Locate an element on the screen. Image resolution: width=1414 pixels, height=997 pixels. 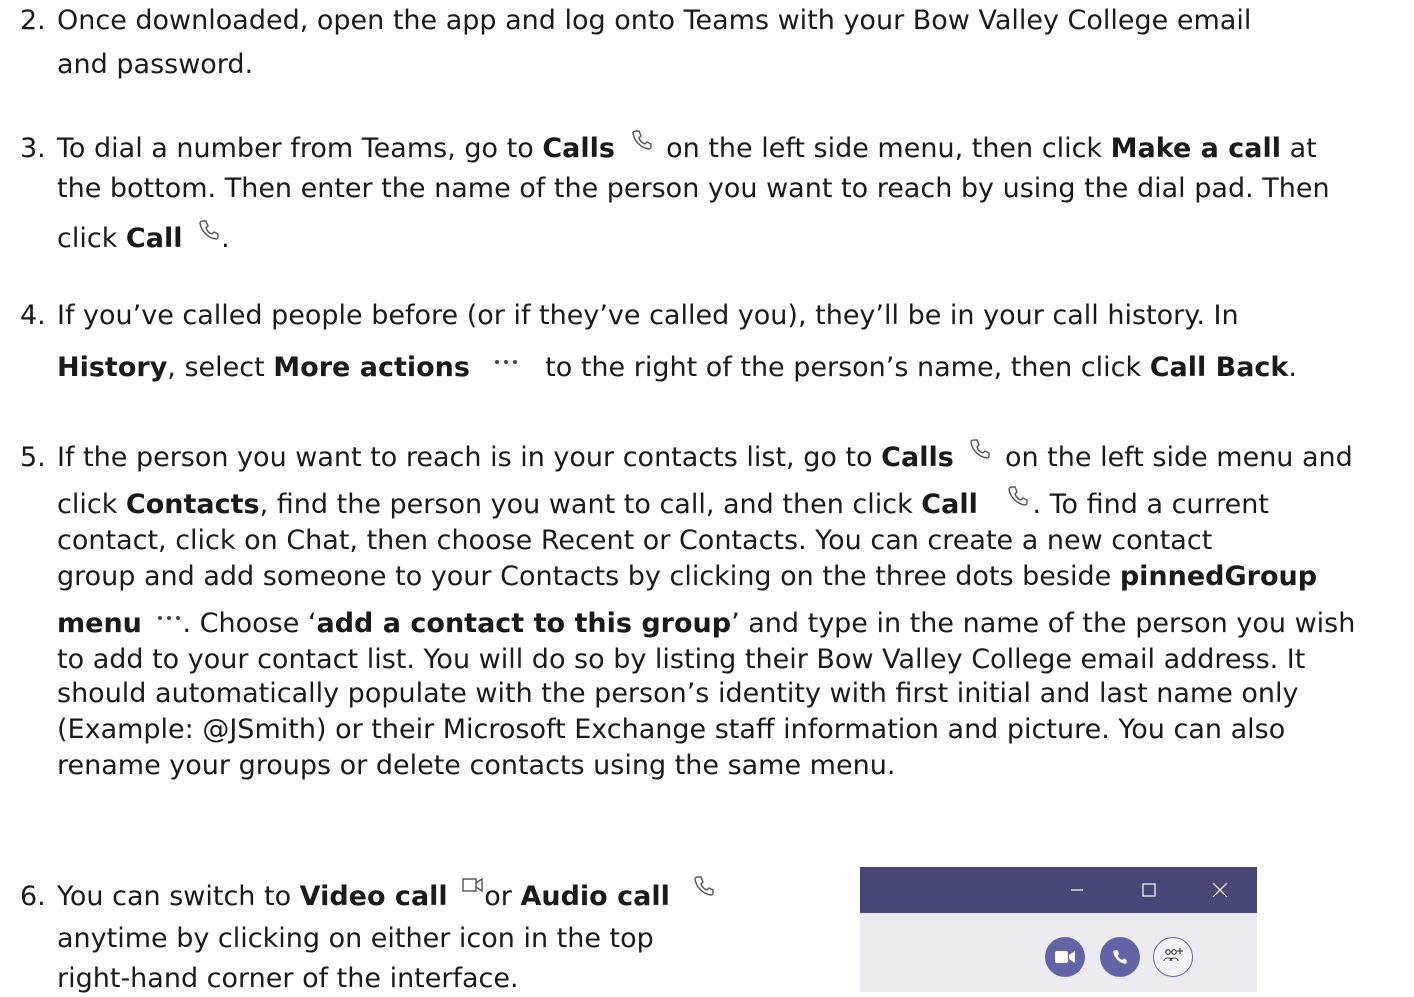
make-a-call-label: Make a call is located at coordinates (1196, 148).